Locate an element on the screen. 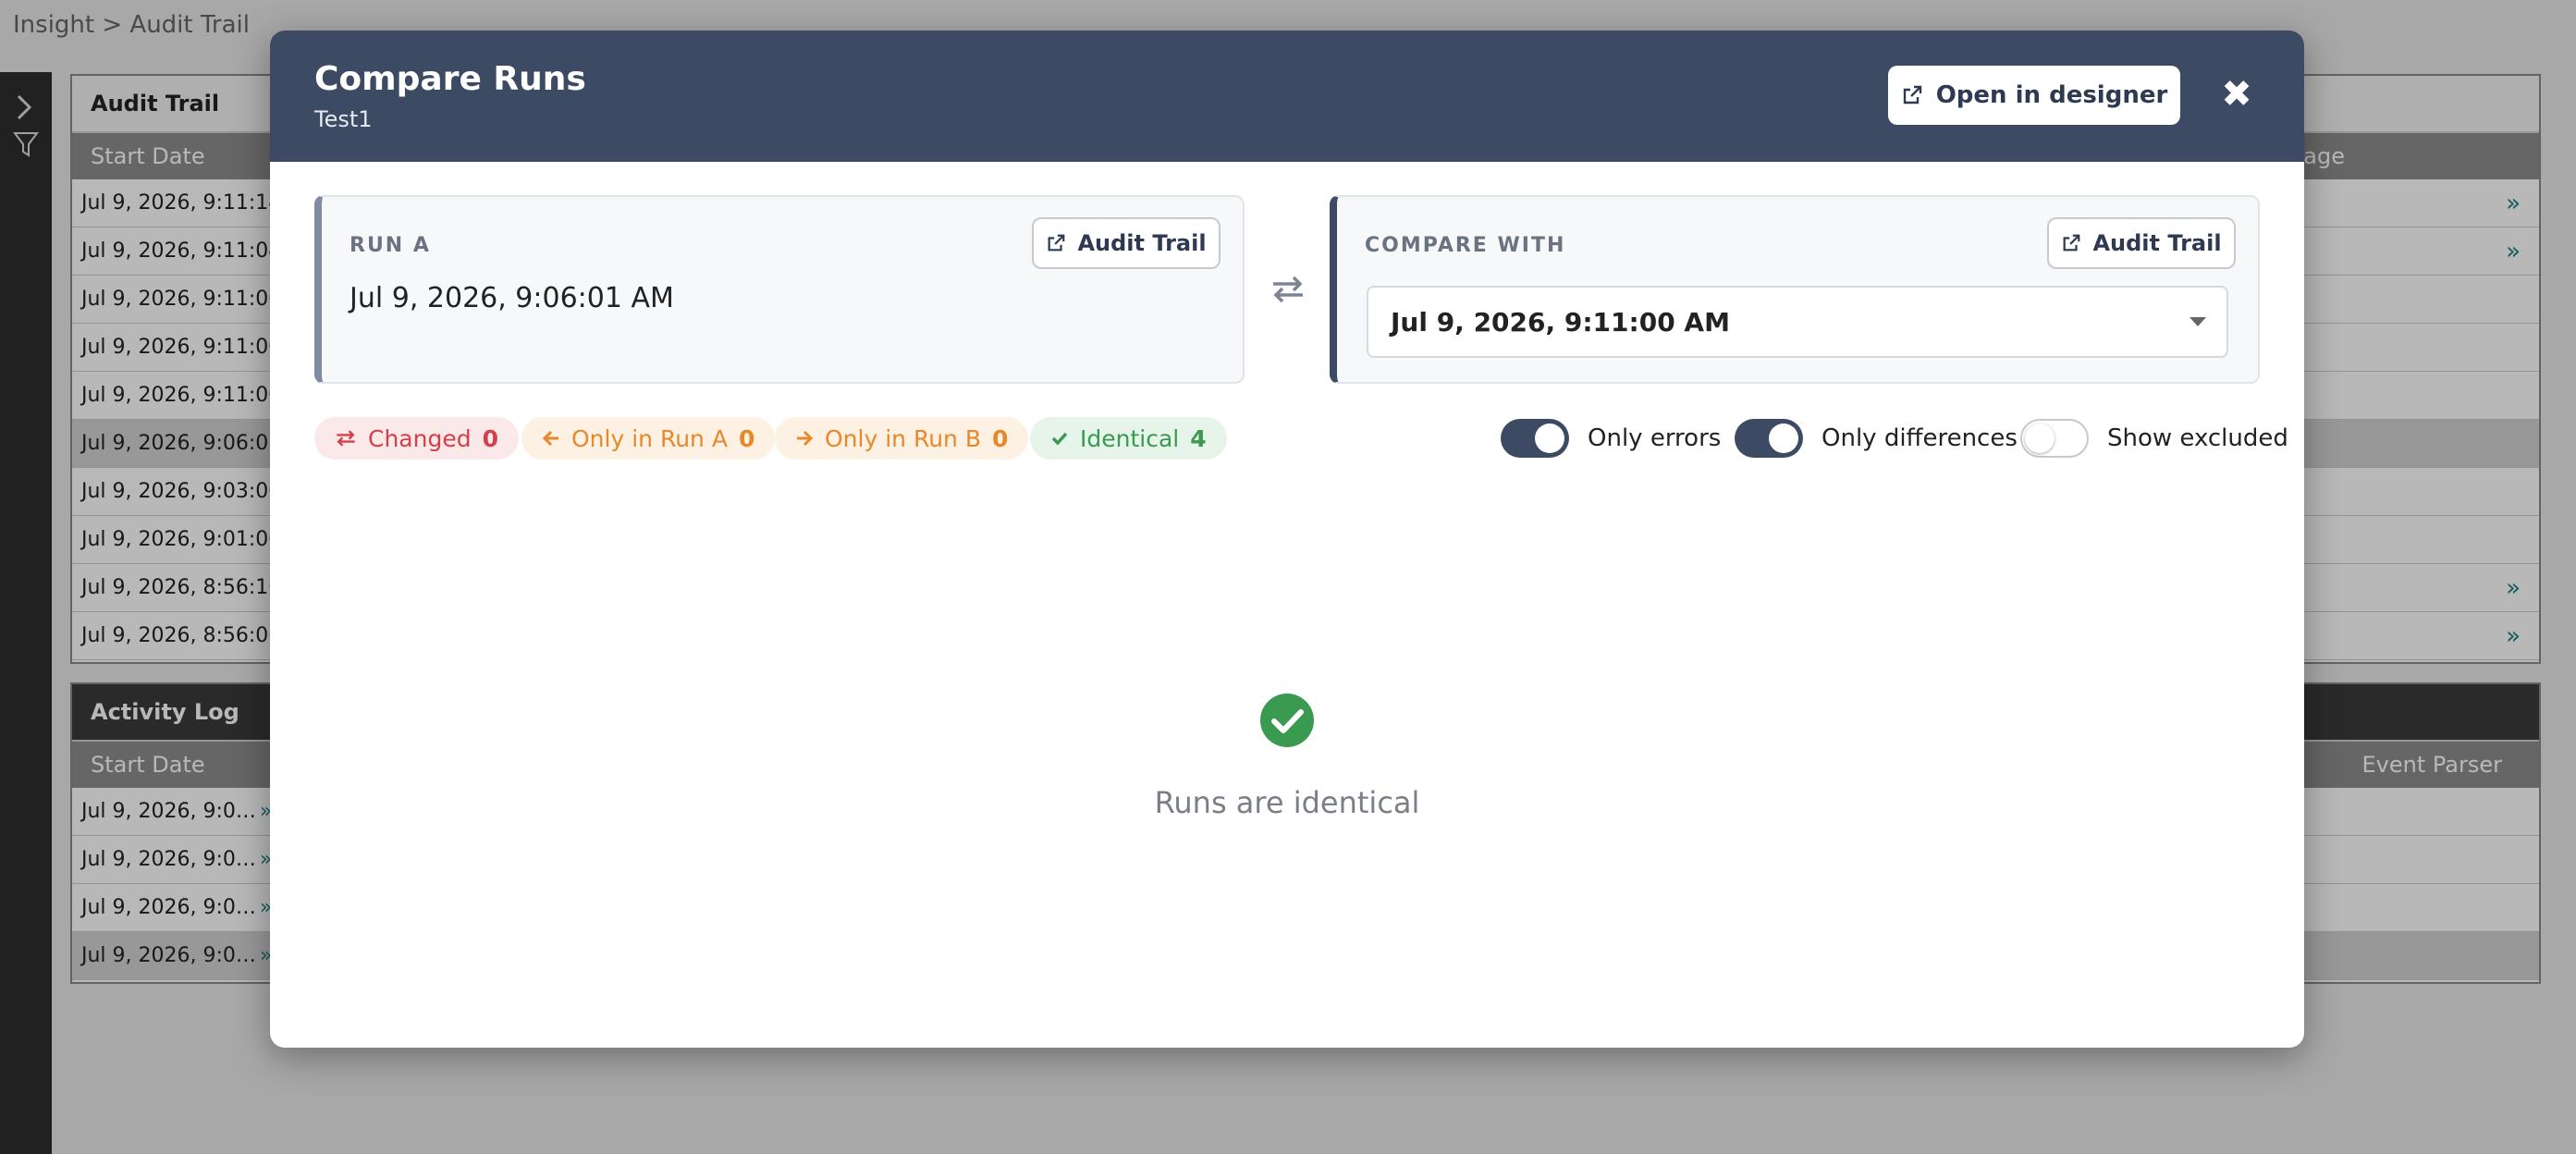 Image resolution: width=2576 pixels, height=1154 pixels. compare-with-label: COMPARE WITH is located at coordinates (1465, 245).